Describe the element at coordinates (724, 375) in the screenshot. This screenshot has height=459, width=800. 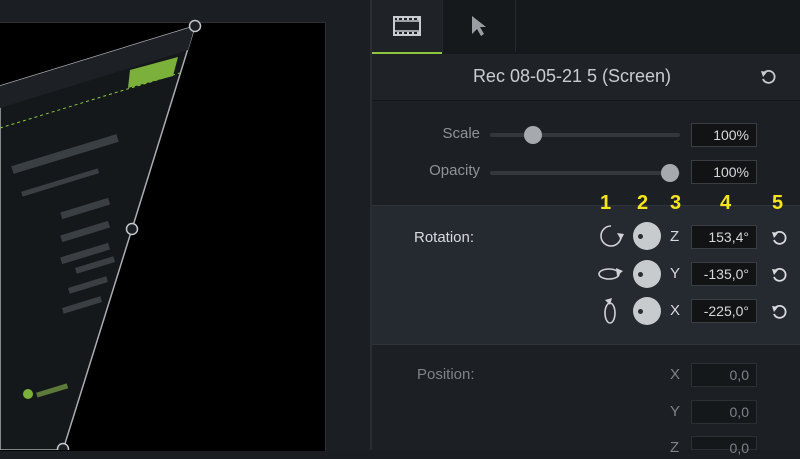
I see `position-x-field: 0,0` at that location.